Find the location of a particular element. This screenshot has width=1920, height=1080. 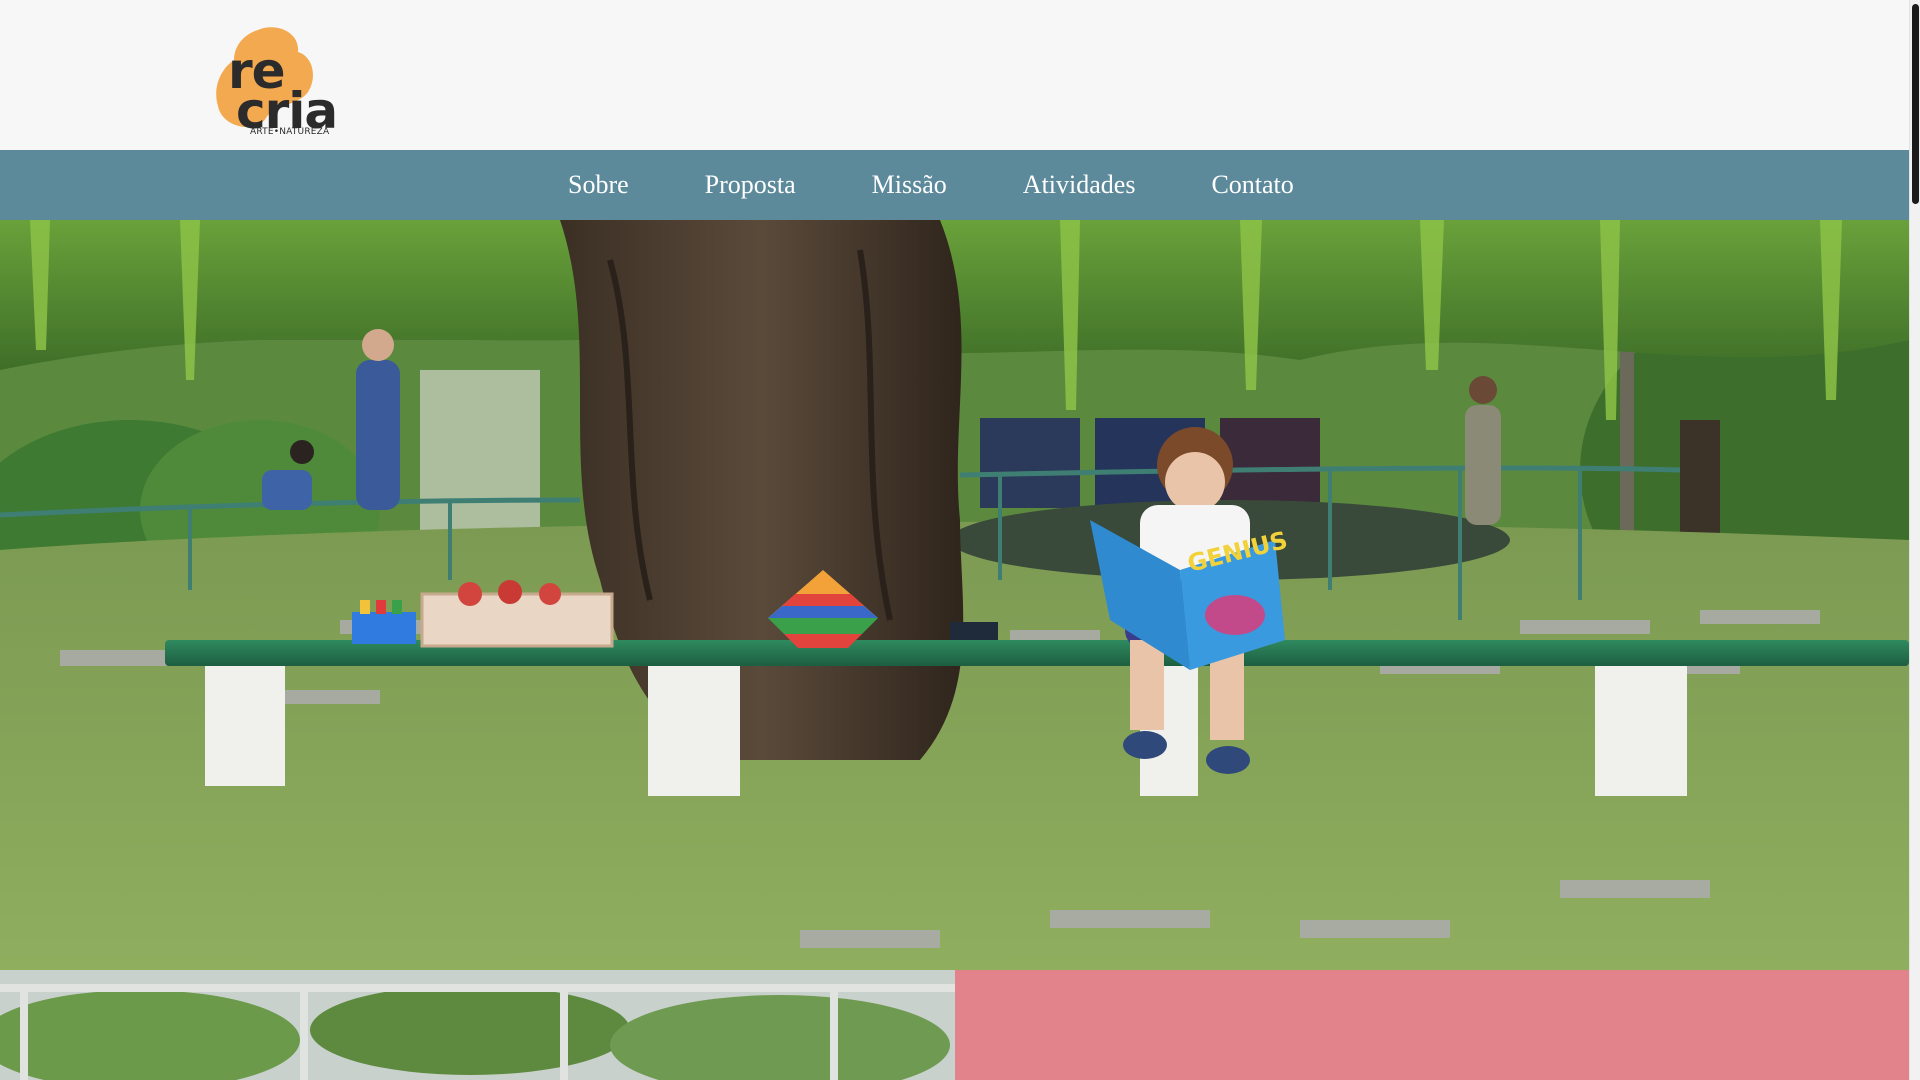

site-header: re cria ARTE•NATUREZA is located at coordinates (954, 75).